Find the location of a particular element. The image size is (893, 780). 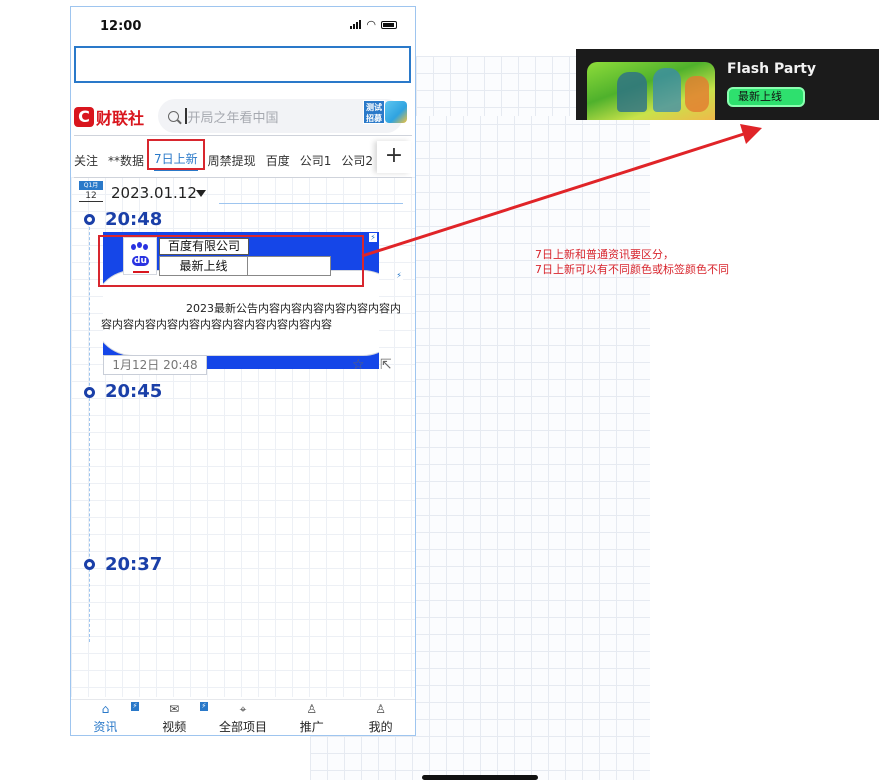

nav-projects: ⌖ 全部项目 is located at coordinates (243, 718).